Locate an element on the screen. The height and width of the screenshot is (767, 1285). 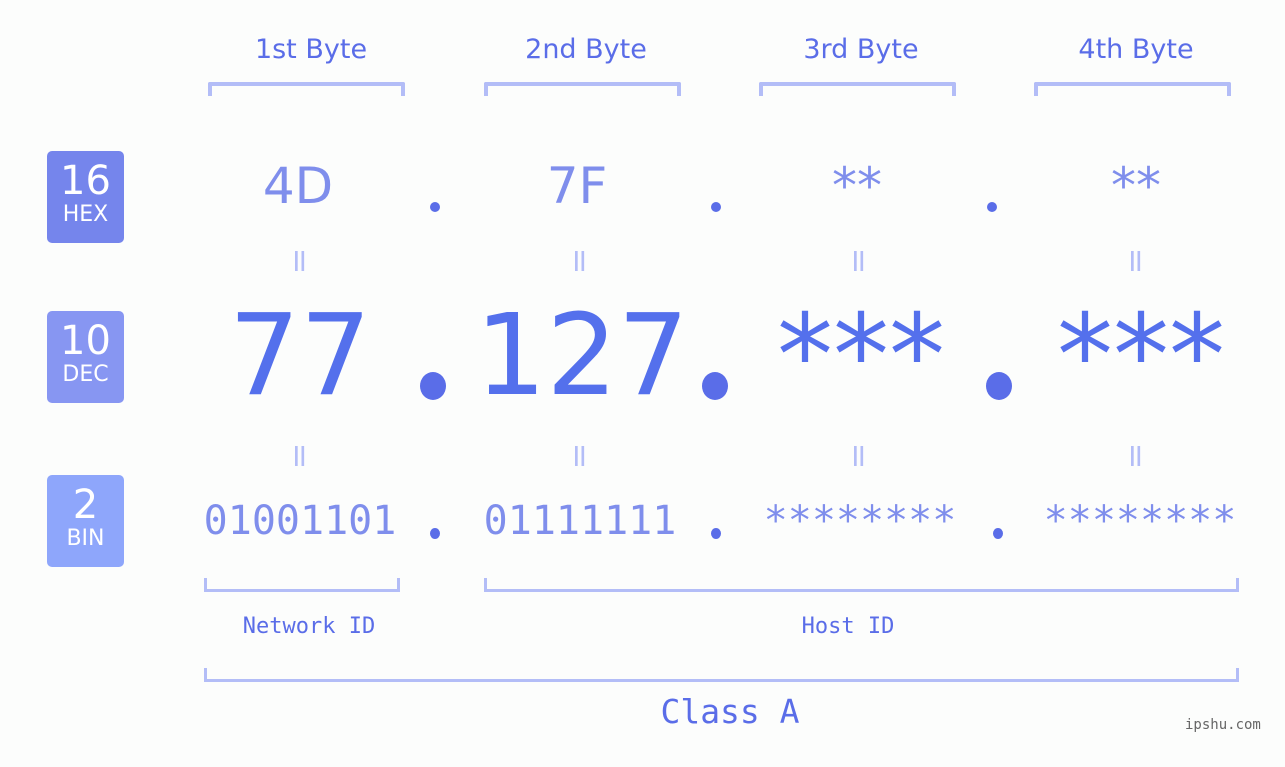
byte-header-4: 4th Byte is located at coordinates (1136, 49).